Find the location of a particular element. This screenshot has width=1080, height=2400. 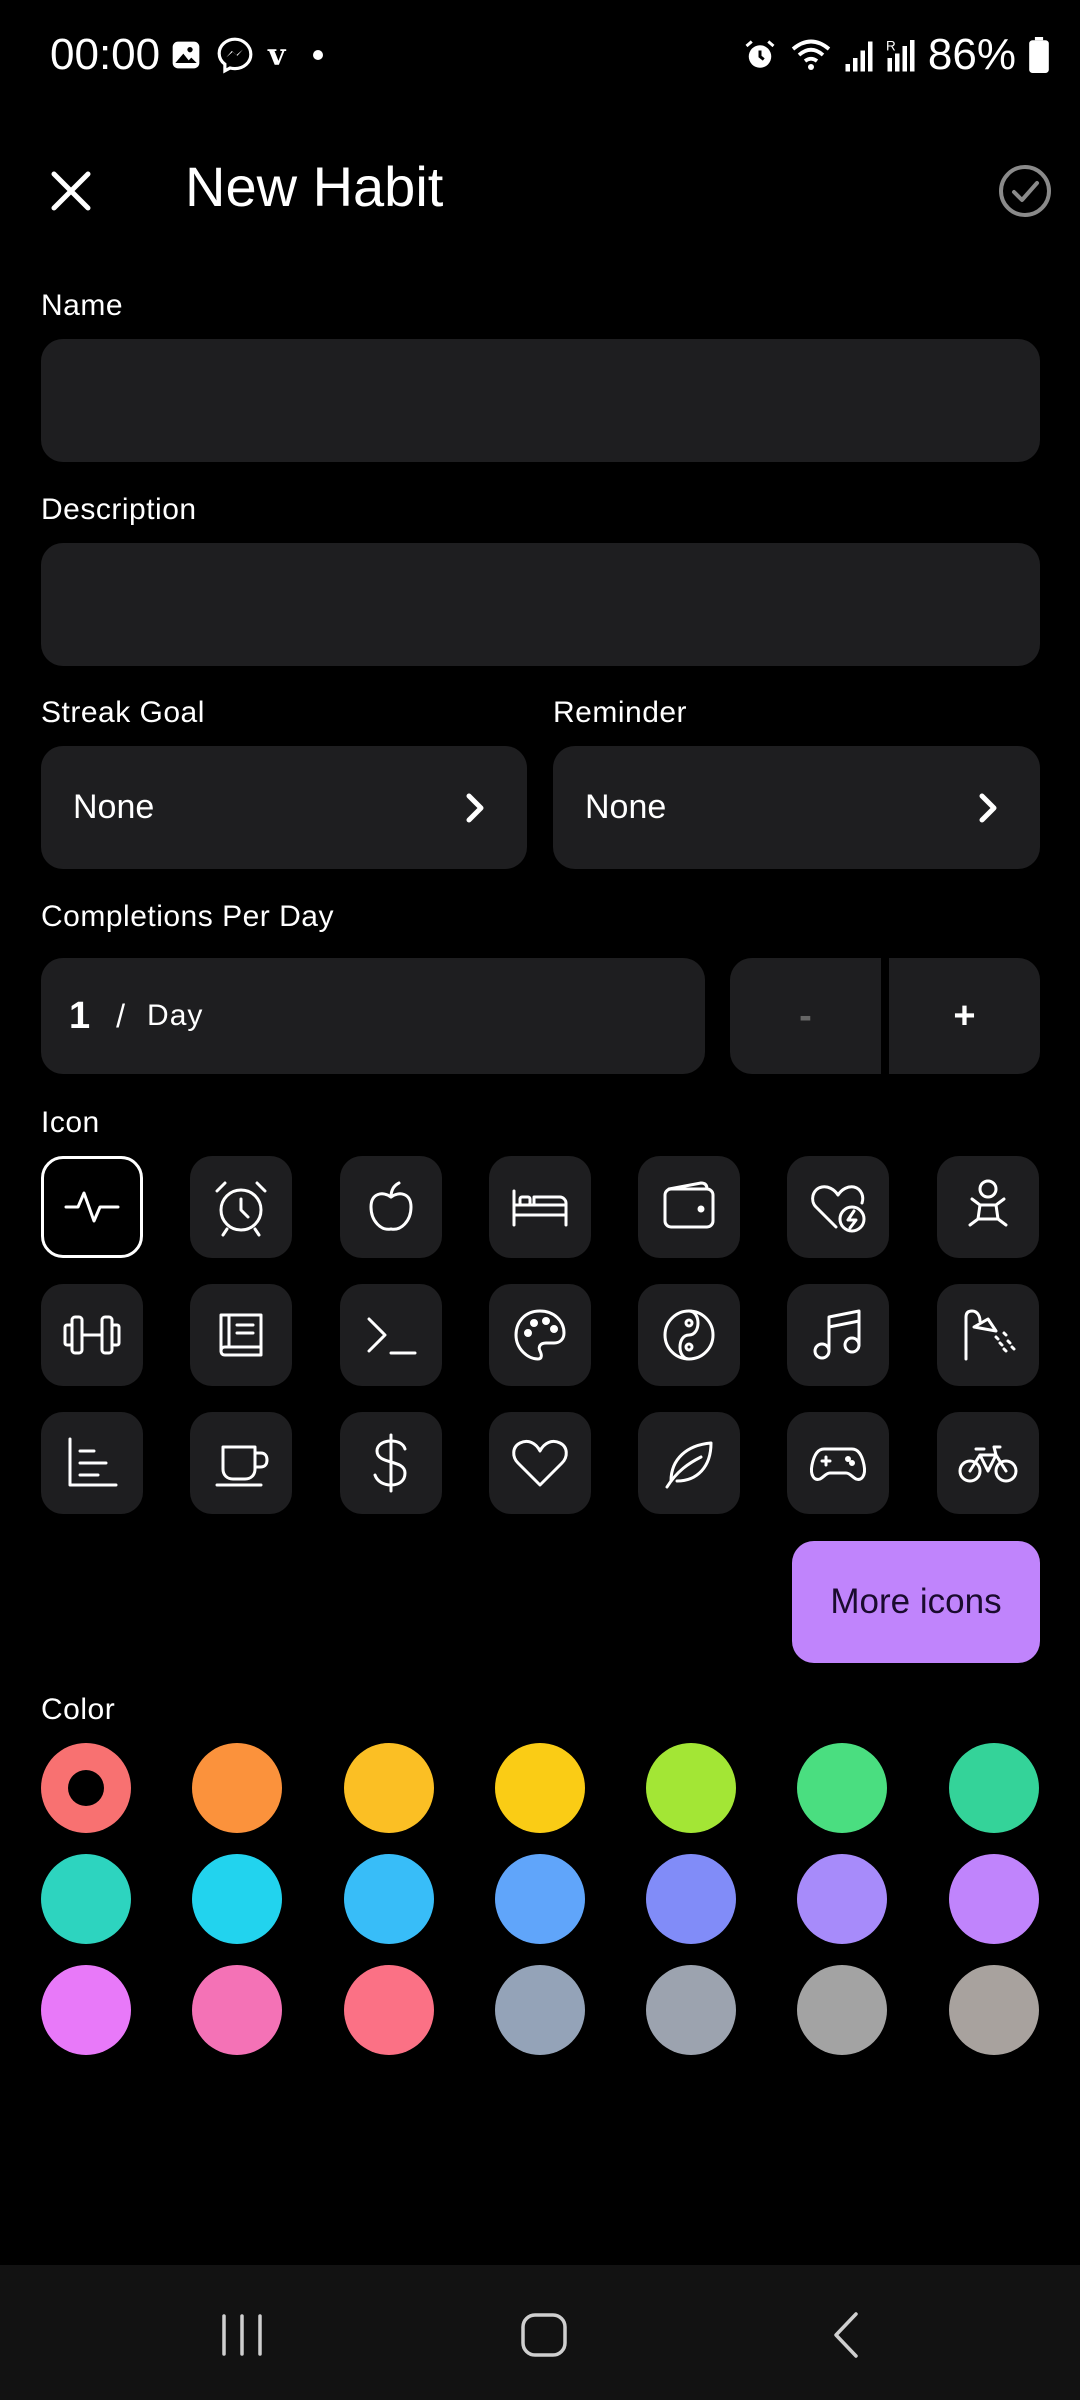

icon-option-dumbbell is located at coordinates (92, 1335).